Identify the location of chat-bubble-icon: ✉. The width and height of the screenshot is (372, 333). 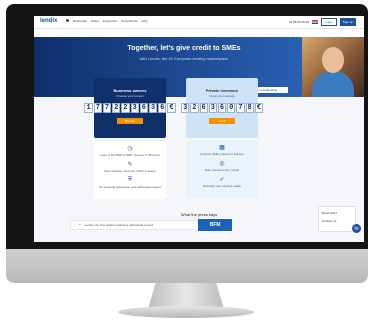
(356, 228).